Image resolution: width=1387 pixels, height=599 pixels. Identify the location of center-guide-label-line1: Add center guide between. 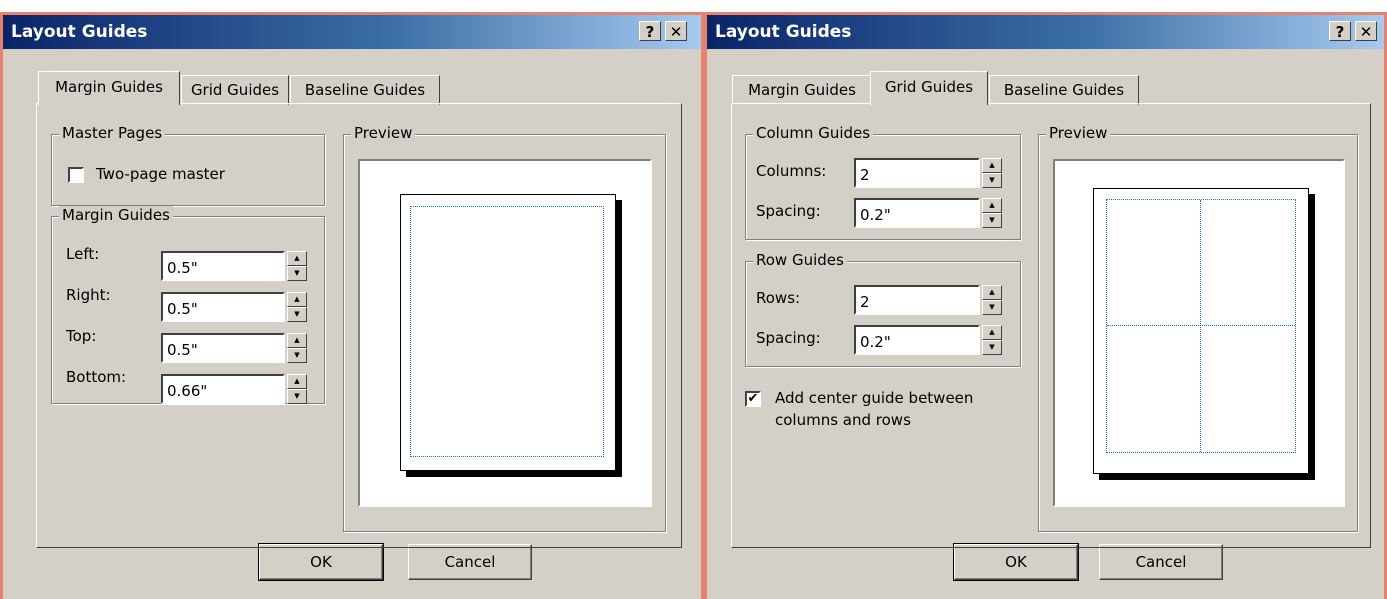
(874, 398).